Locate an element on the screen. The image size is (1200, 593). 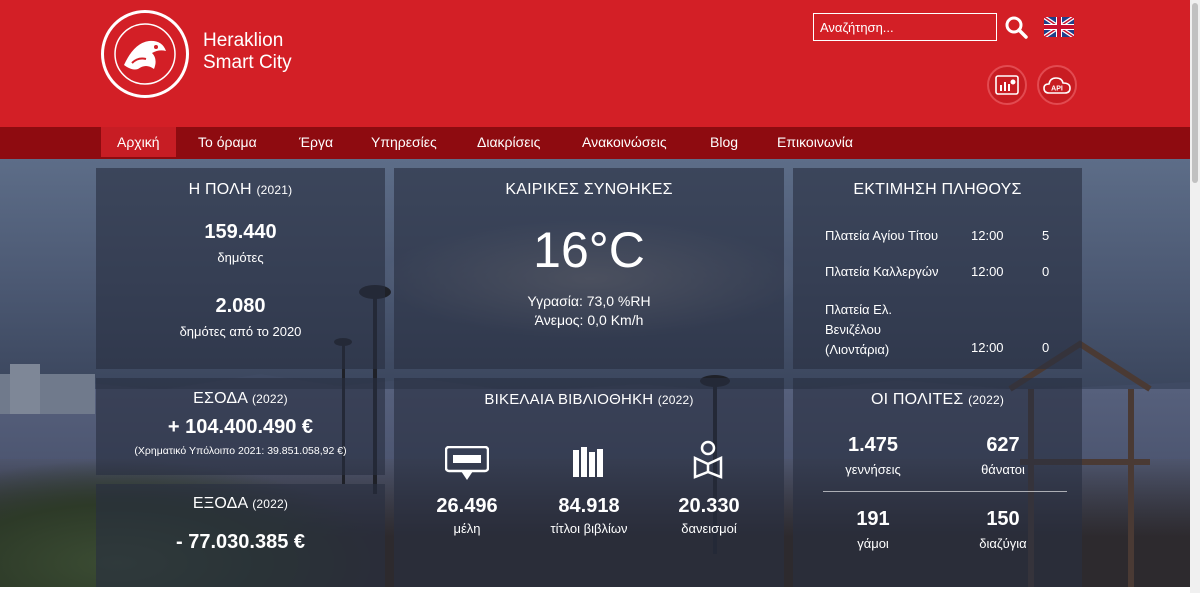
deaths-label: θάνατοι is located at coordinates (1003, 469).